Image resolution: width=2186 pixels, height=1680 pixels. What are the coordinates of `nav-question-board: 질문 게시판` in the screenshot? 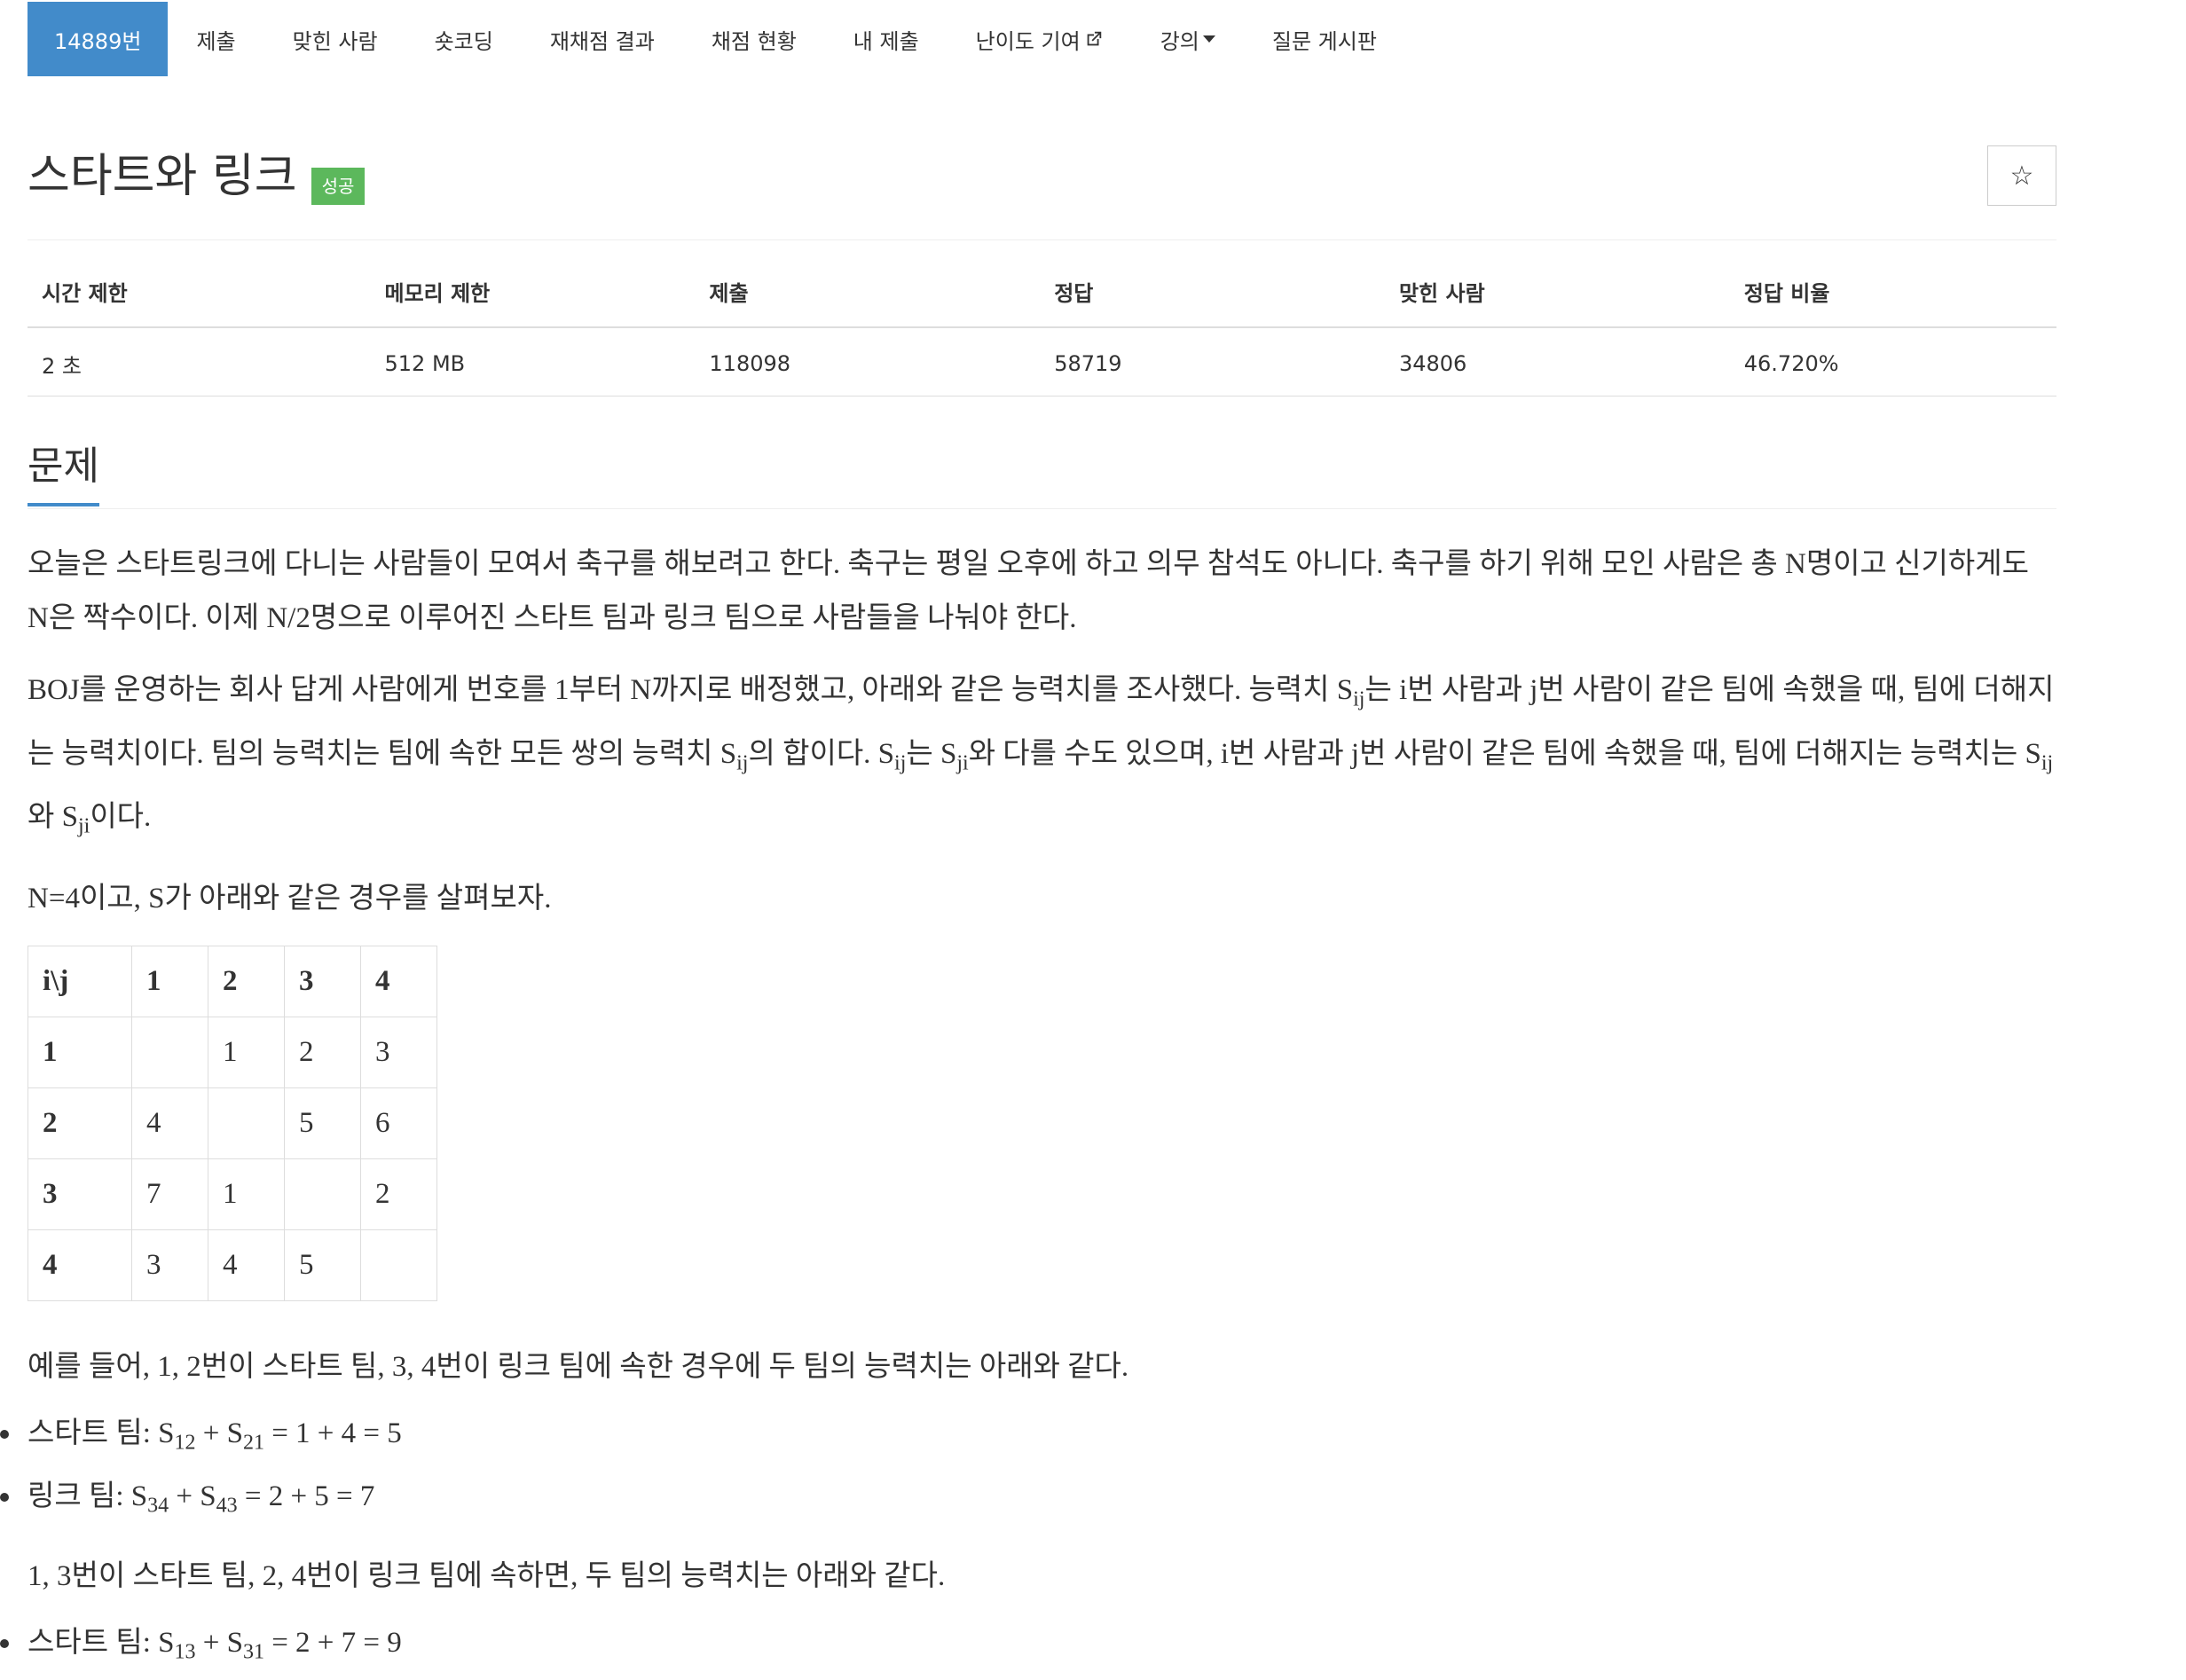 It's located at (1324, 39).